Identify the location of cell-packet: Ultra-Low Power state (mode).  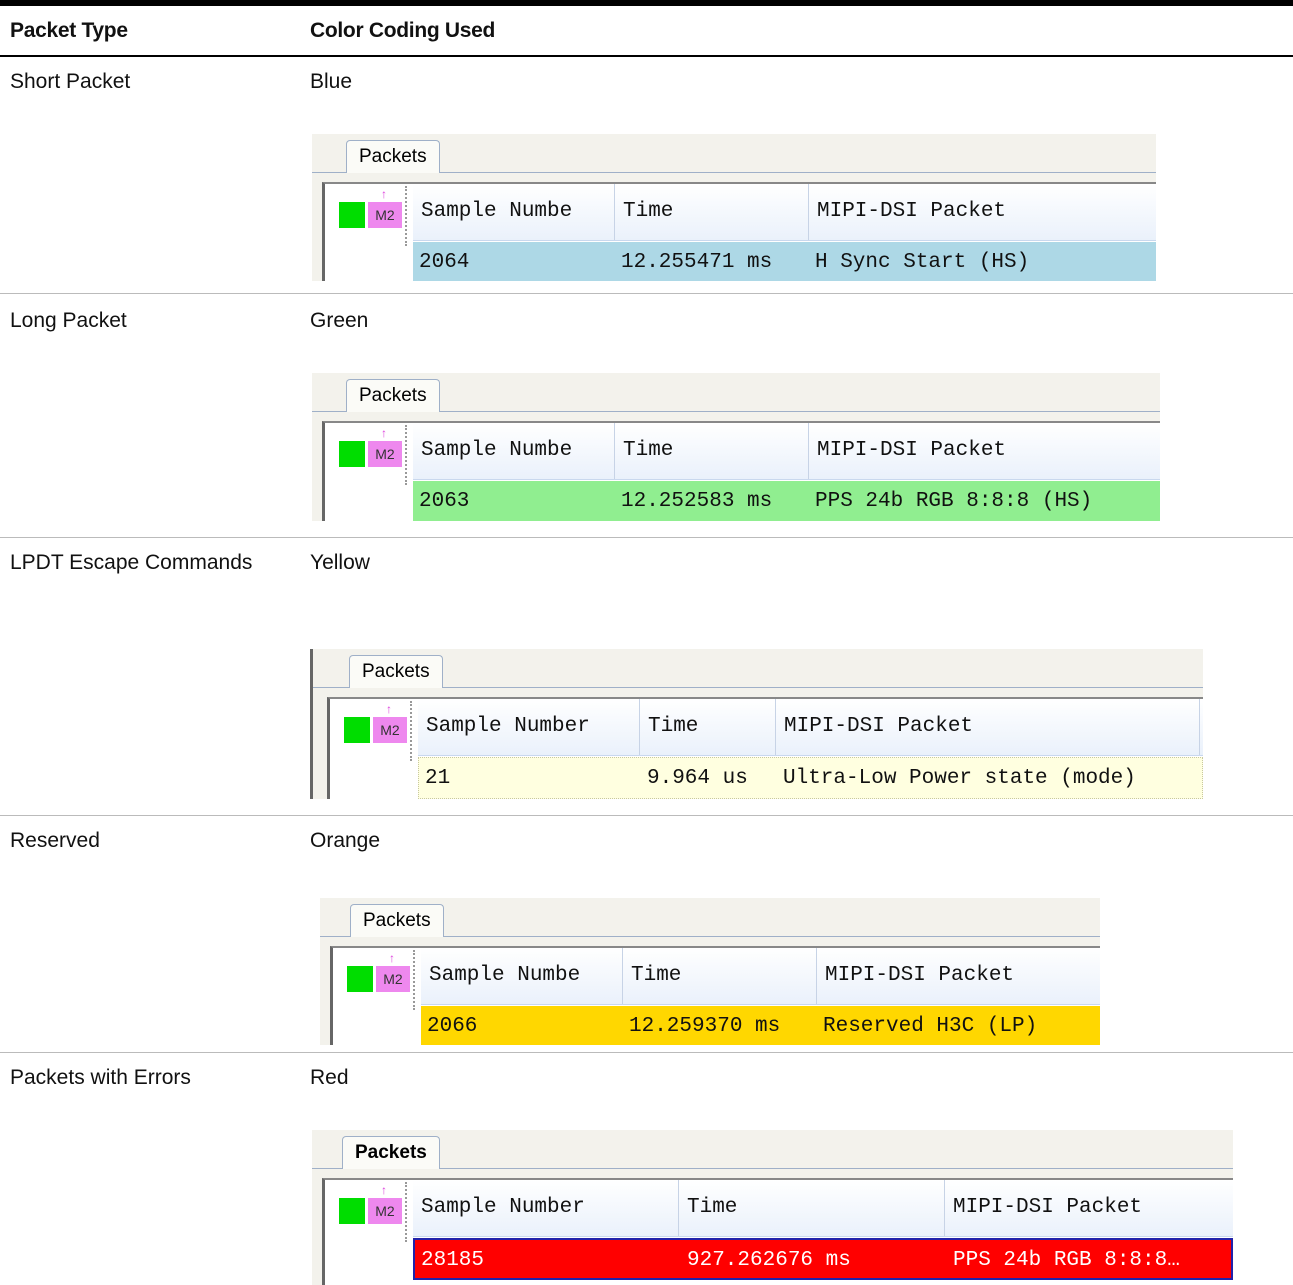
(959, 778).